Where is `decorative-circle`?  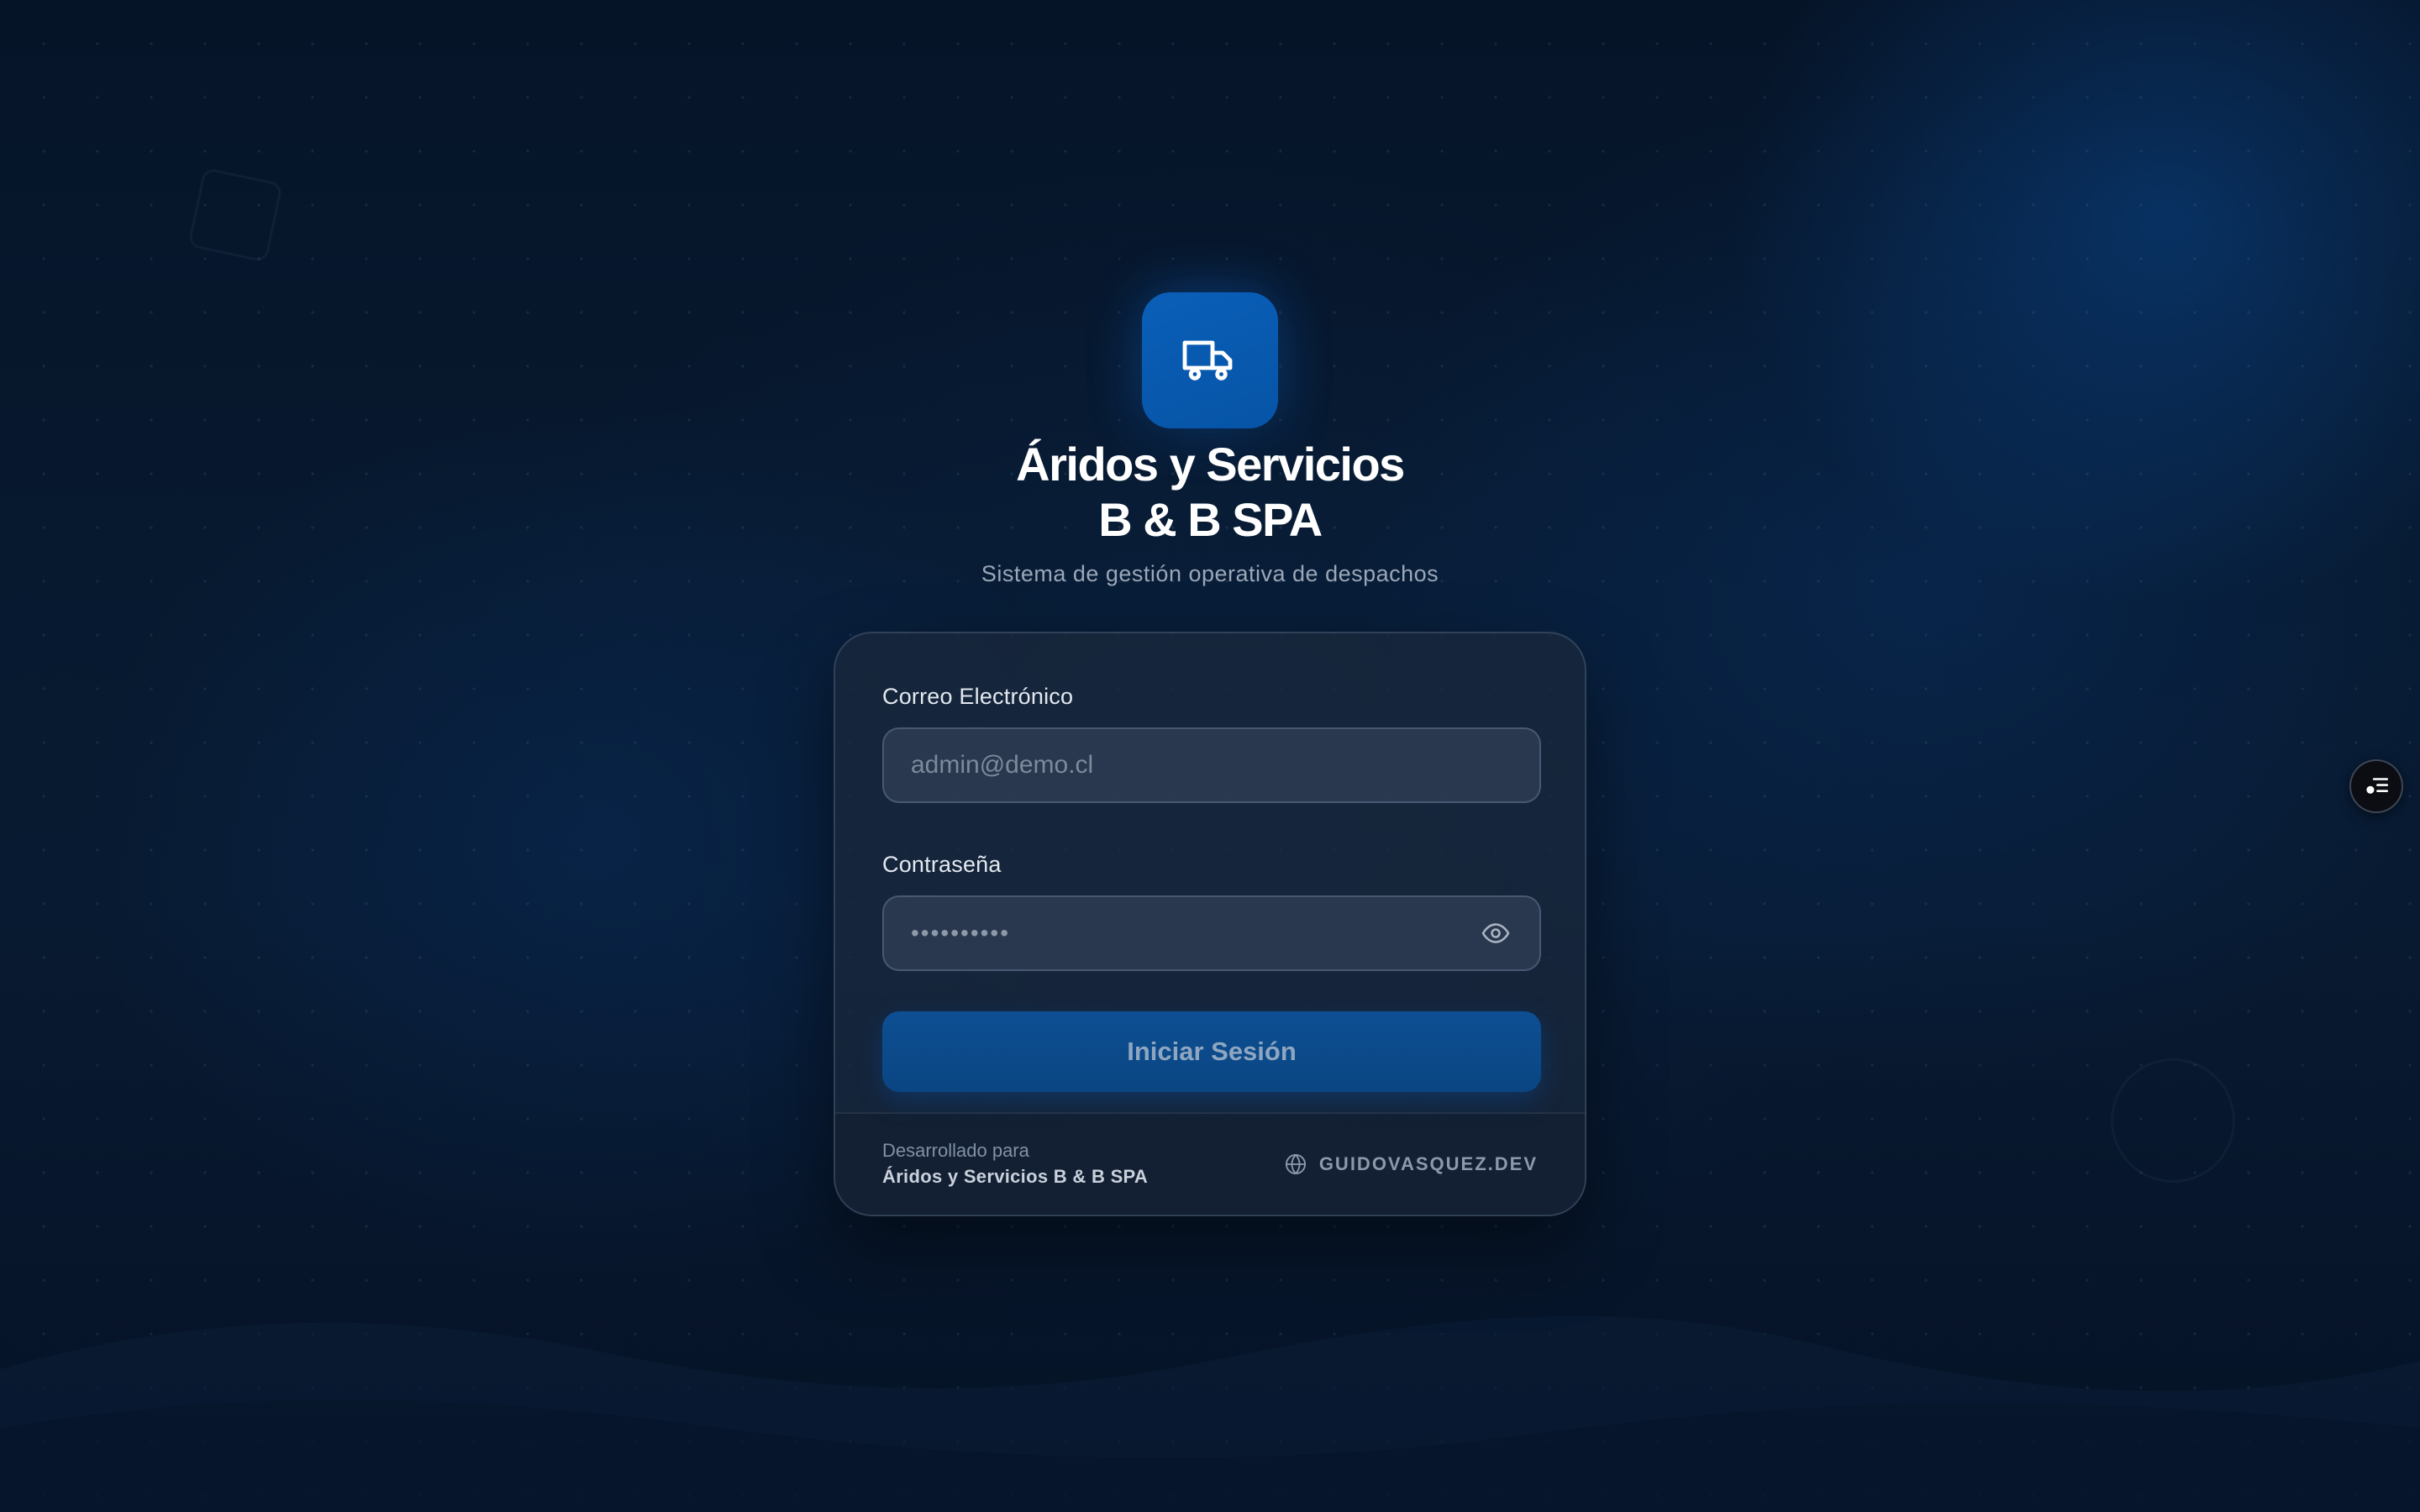 decorative-circle is located at coordinates (2173, 1120).